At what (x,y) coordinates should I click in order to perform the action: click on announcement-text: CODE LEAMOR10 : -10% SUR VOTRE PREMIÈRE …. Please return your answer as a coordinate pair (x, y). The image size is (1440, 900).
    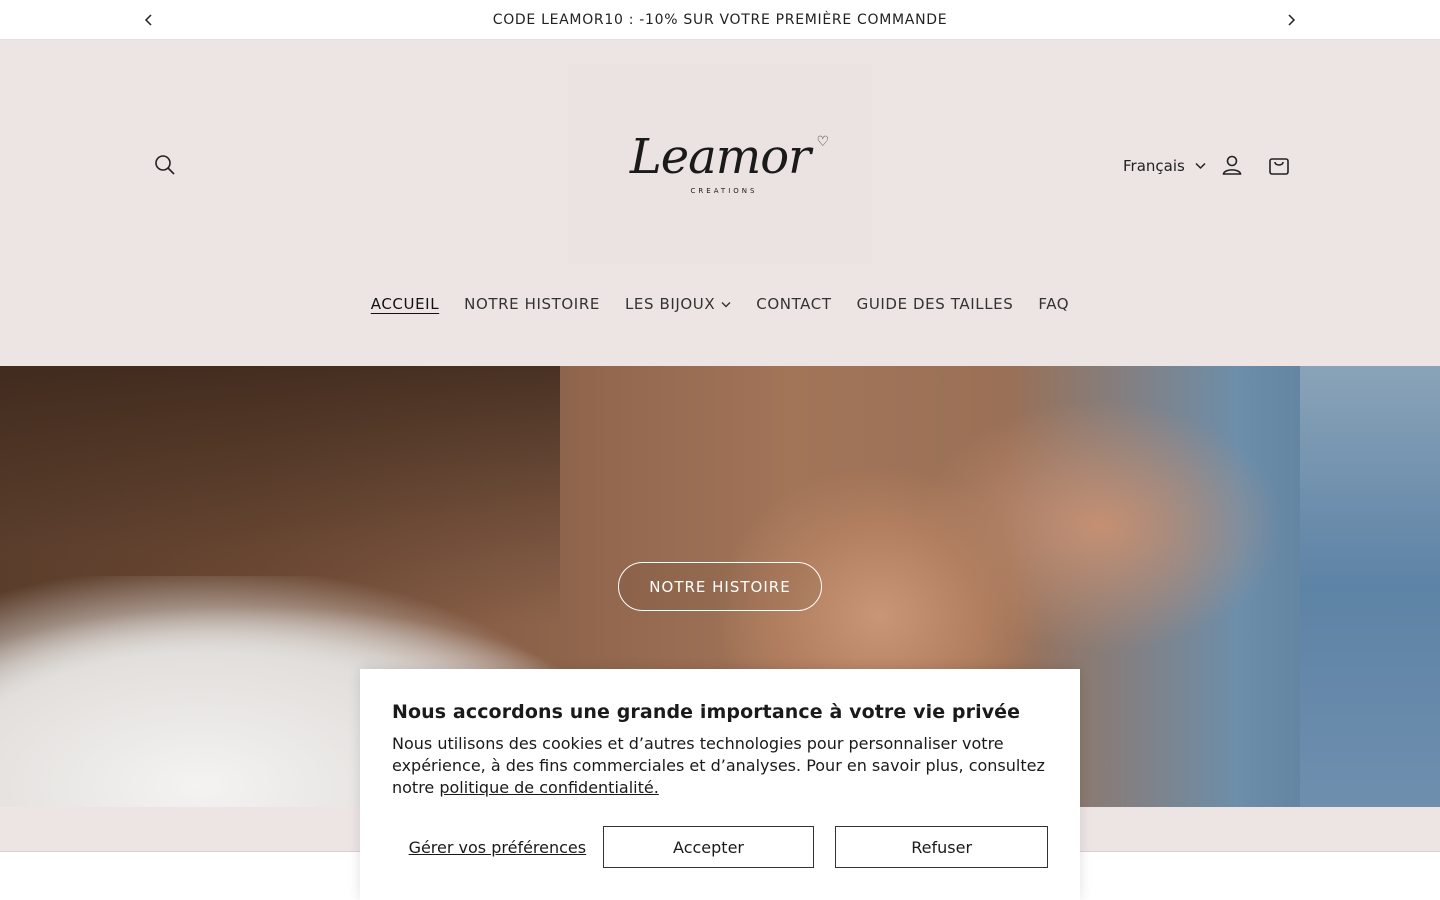
    Looking at the image, I should click on (720, 19).